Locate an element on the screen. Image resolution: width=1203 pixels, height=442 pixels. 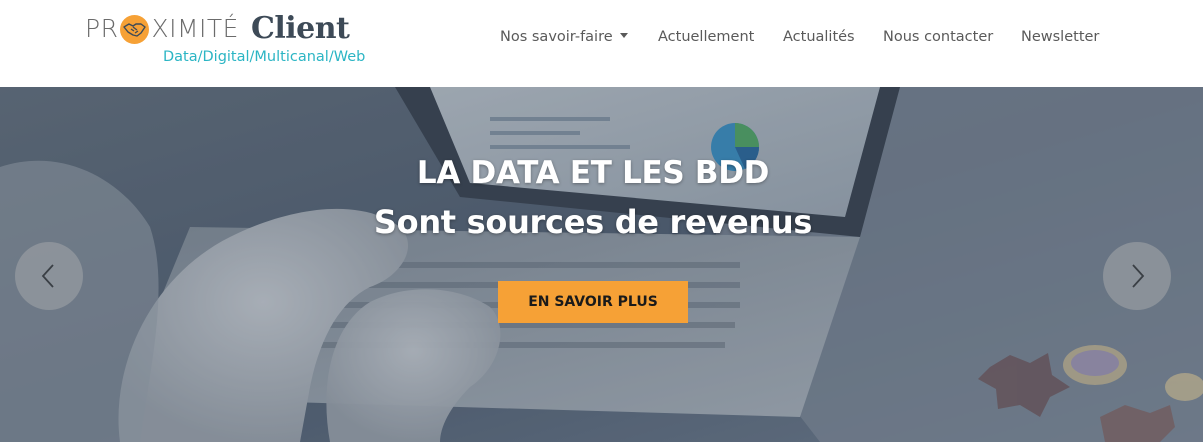
nav-item-label: Nous contacter is located at coordinates (938, 37).